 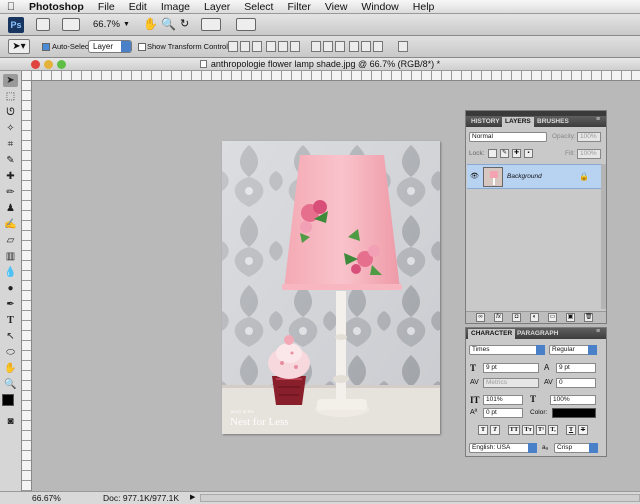 What do you see at coordinates (10, 352) in the screenshot?
I see `shape-tool-icon: ⬭` at bounding box center [10, 352].